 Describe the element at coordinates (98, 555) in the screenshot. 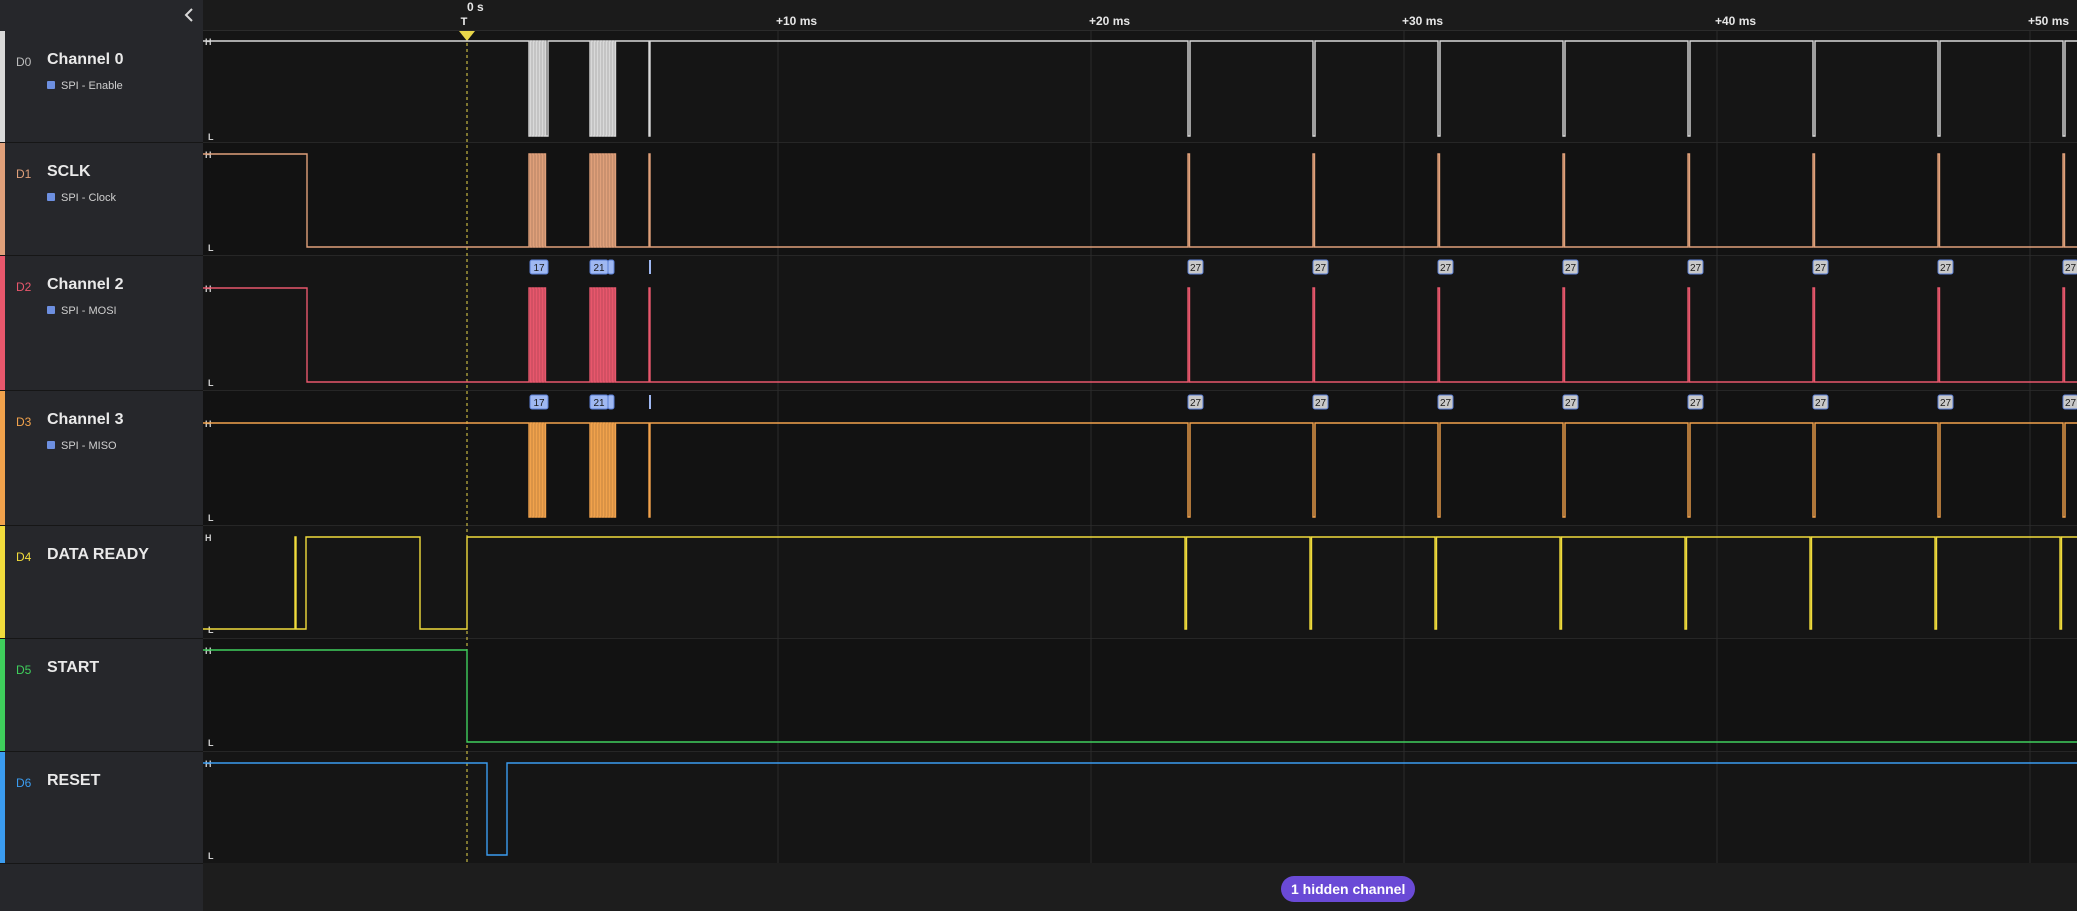

I see `channel-name: DATA READY` at that location.